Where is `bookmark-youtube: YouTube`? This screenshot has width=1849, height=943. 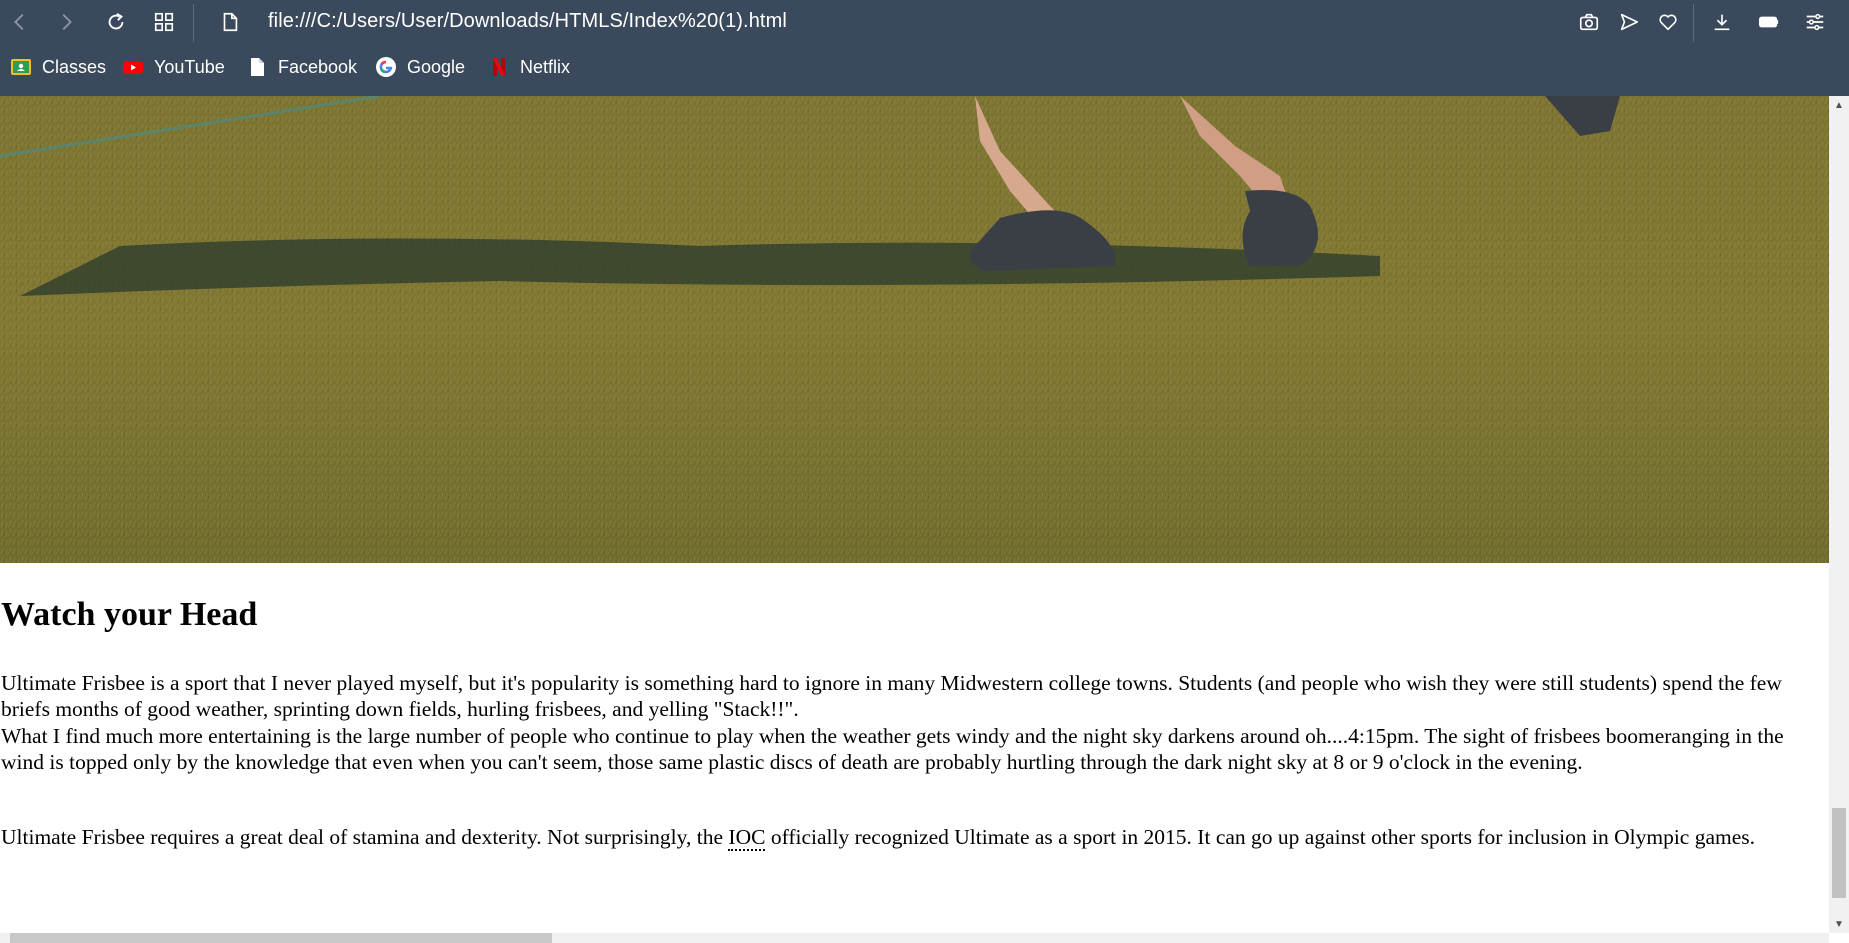 bookmark-youtube: YouTube is located at coordinates (173, 67).